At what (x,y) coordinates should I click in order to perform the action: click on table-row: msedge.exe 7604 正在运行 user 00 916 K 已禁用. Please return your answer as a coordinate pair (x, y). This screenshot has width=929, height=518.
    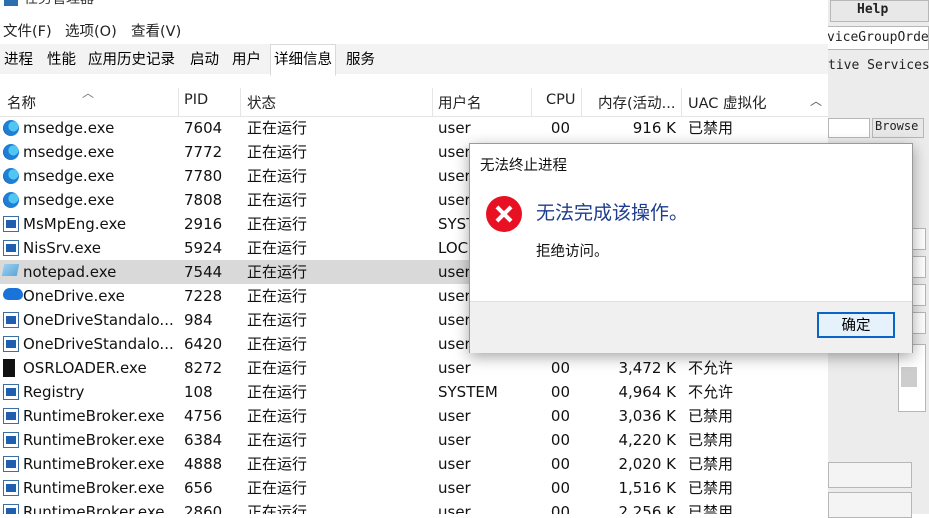
    Looking at the image, I should click on (414, 128).